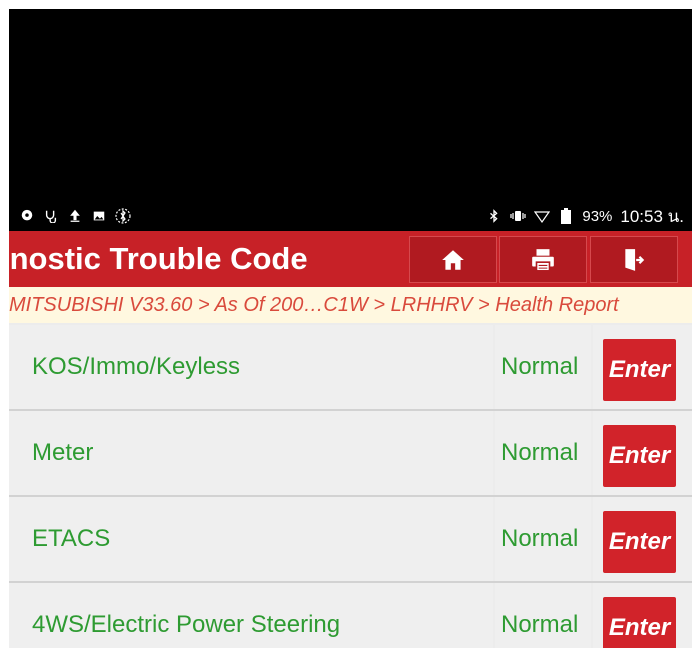 The image size is (692, 648). I want to click on exit-button, so click(634, 259).